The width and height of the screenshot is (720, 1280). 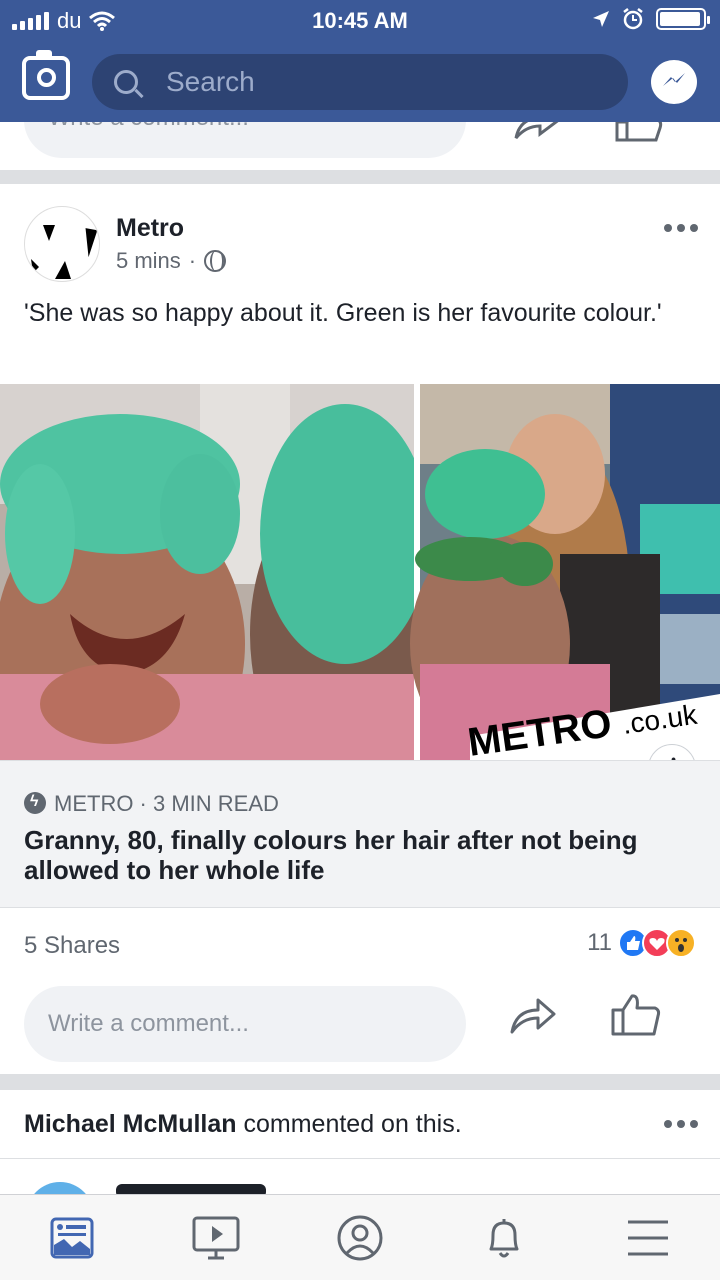 I want to click on tab-profile, so click(x=360, y=1237).